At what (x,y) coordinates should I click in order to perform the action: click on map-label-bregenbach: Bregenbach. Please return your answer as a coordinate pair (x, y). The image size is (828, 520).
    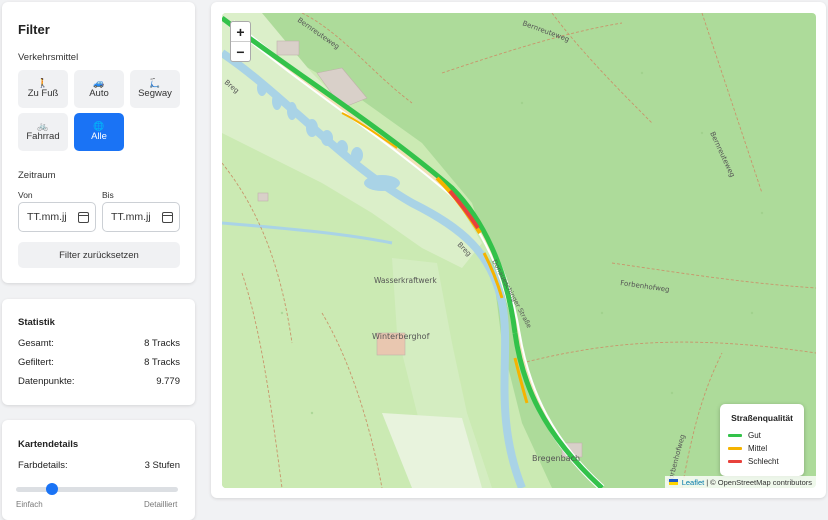
    Looking at the image, I should click on (556, 458).